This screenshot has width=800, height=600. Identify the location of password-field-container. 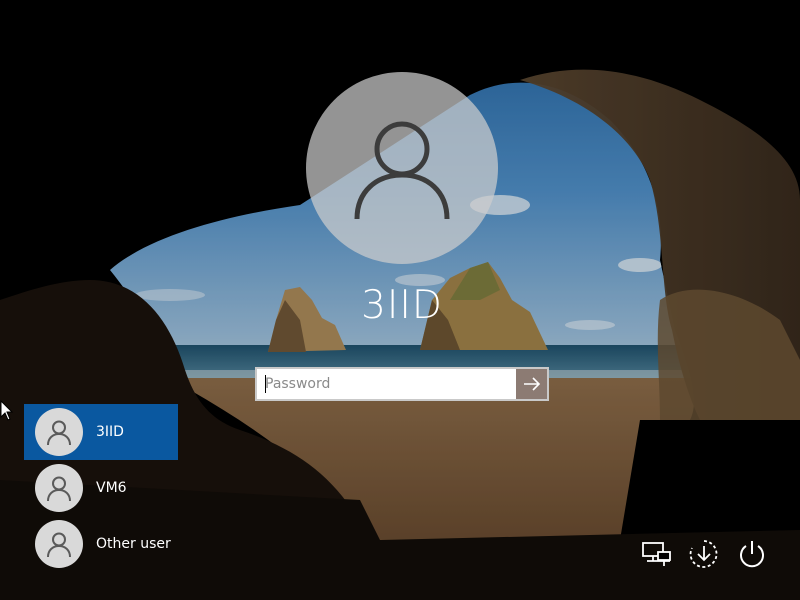
(402, 384).